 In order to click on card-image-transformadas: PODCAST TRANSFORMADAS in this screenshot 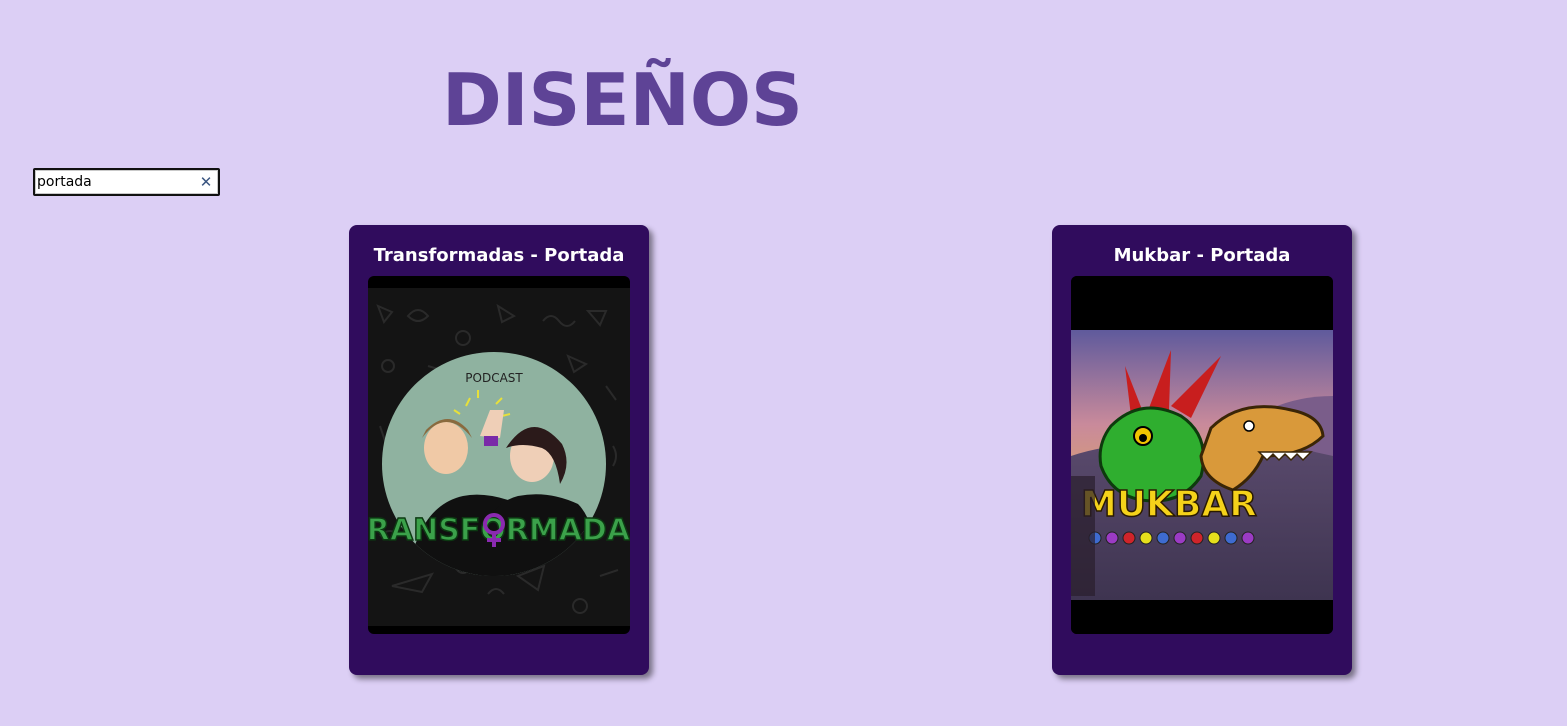, I will do `click(499, 455)`.